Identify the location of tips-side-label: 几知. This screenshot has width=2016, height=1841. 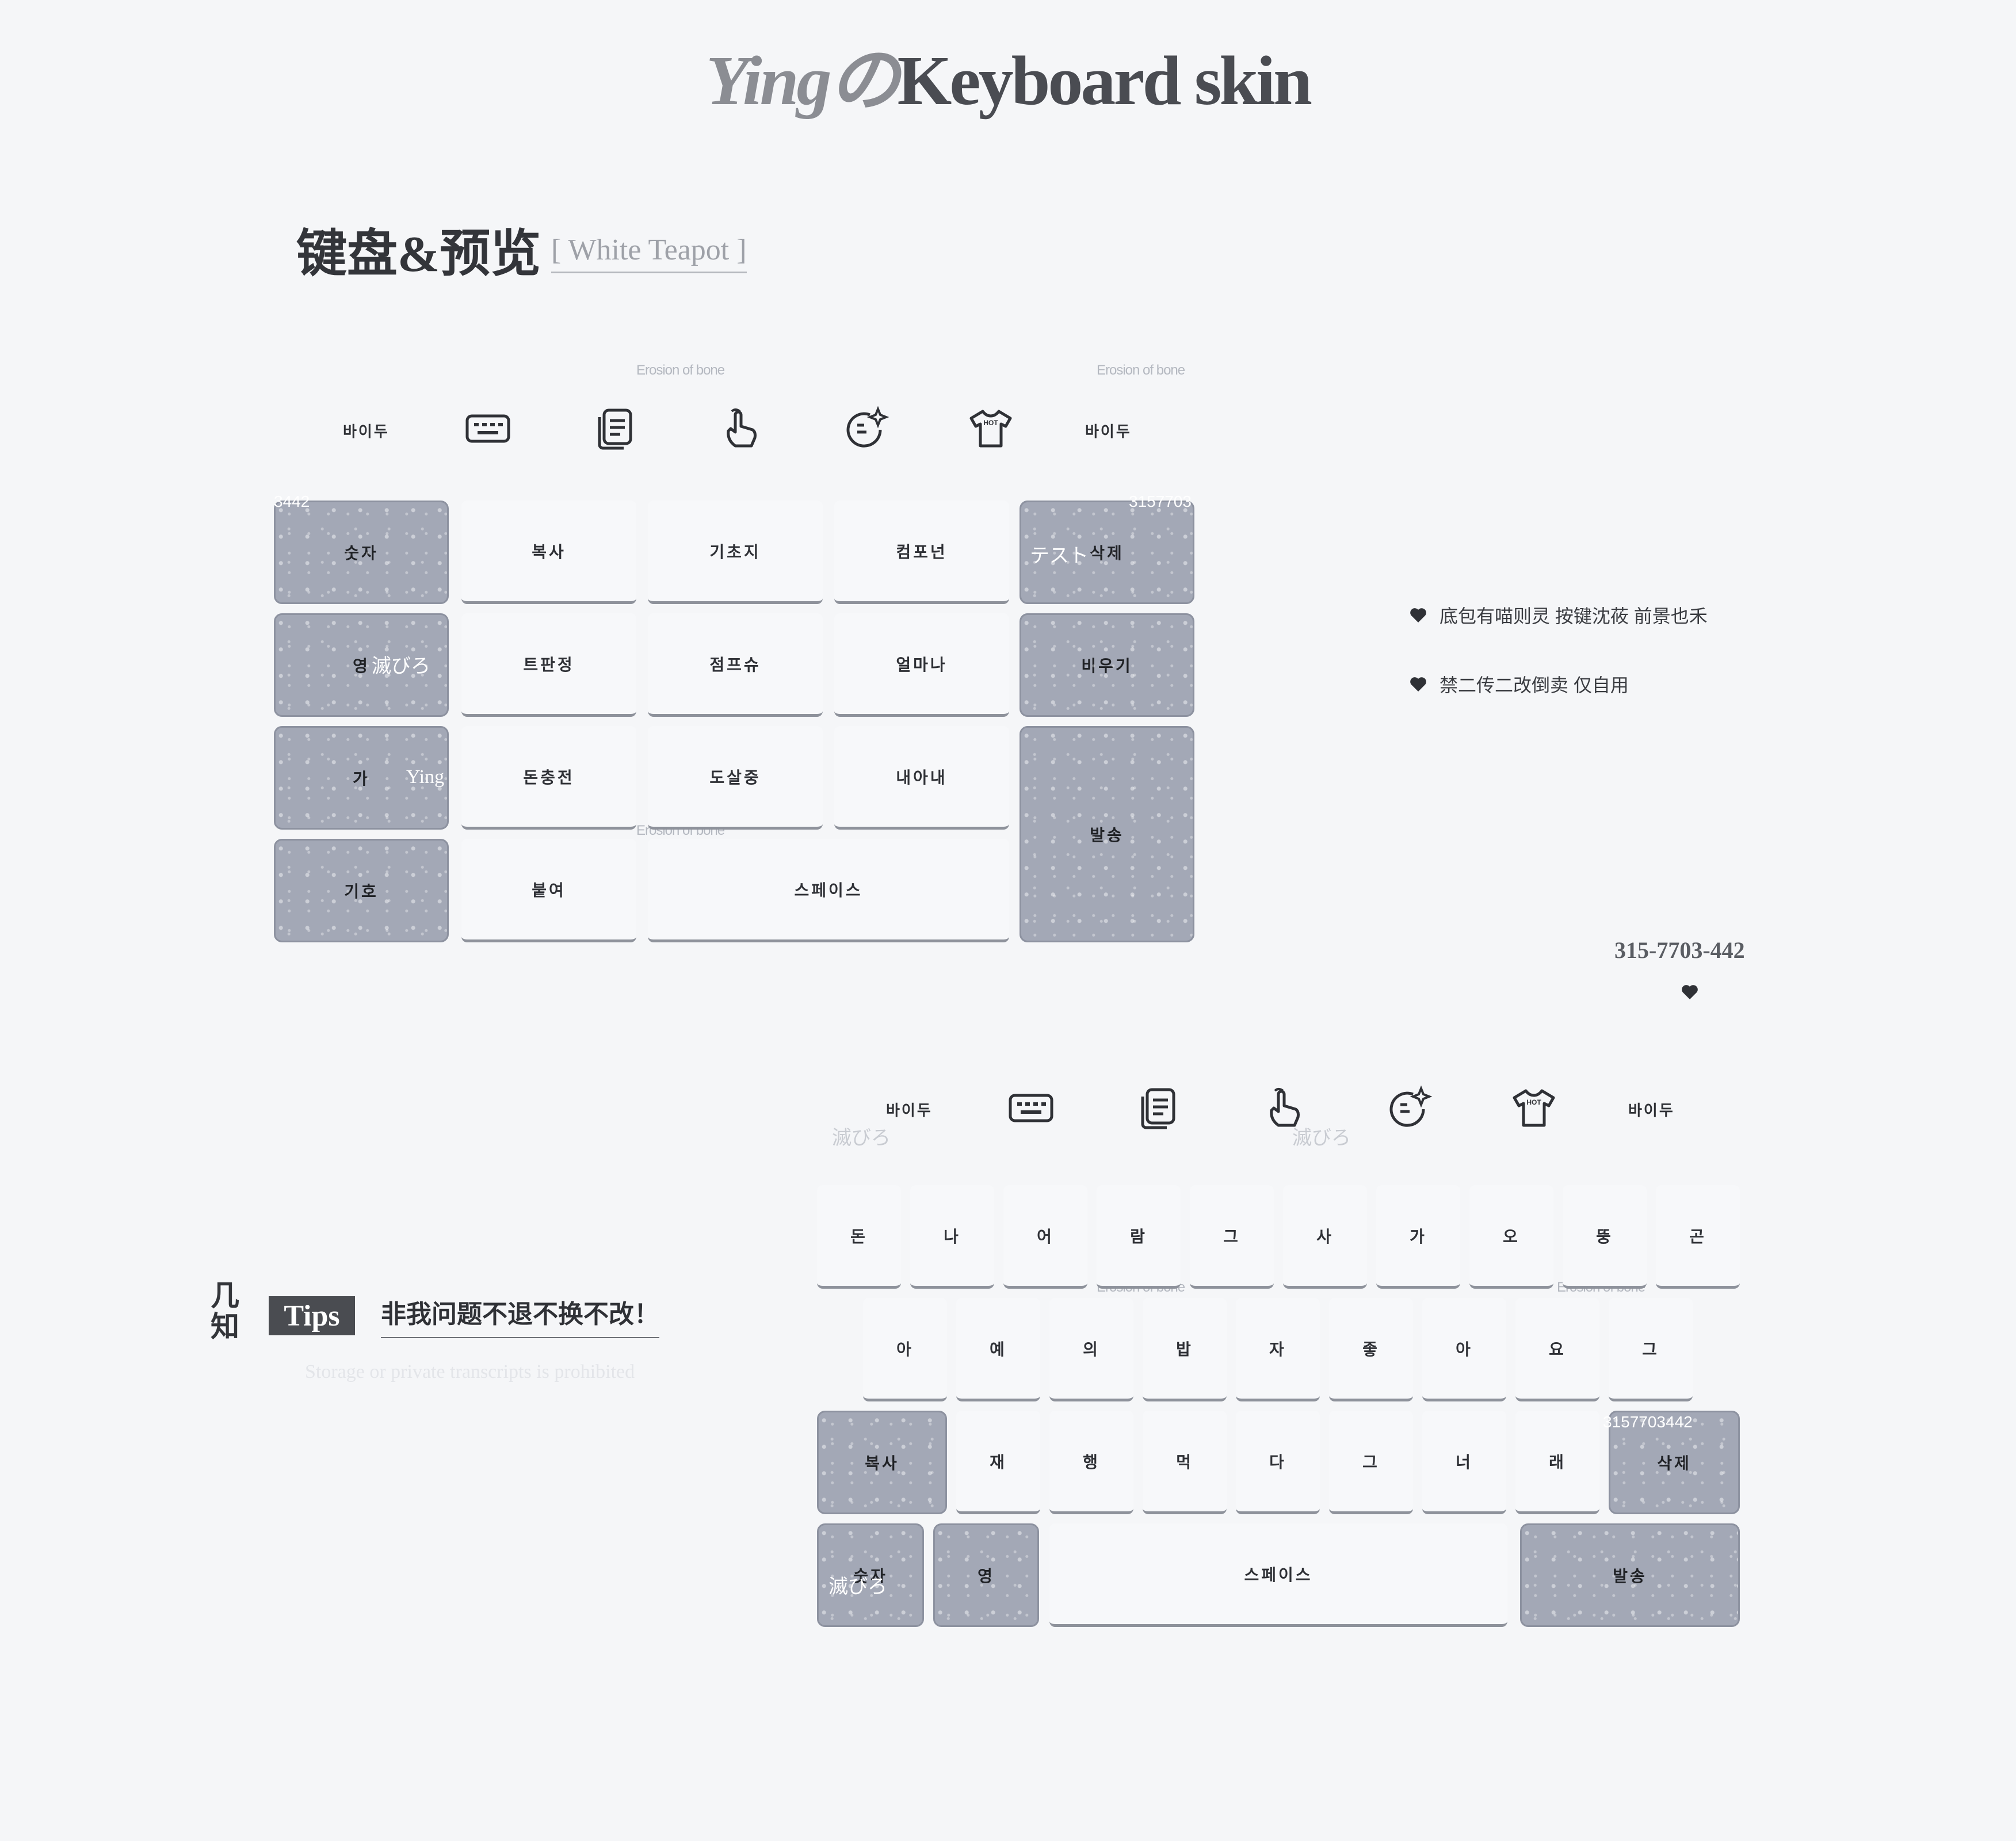
(225, 1311).